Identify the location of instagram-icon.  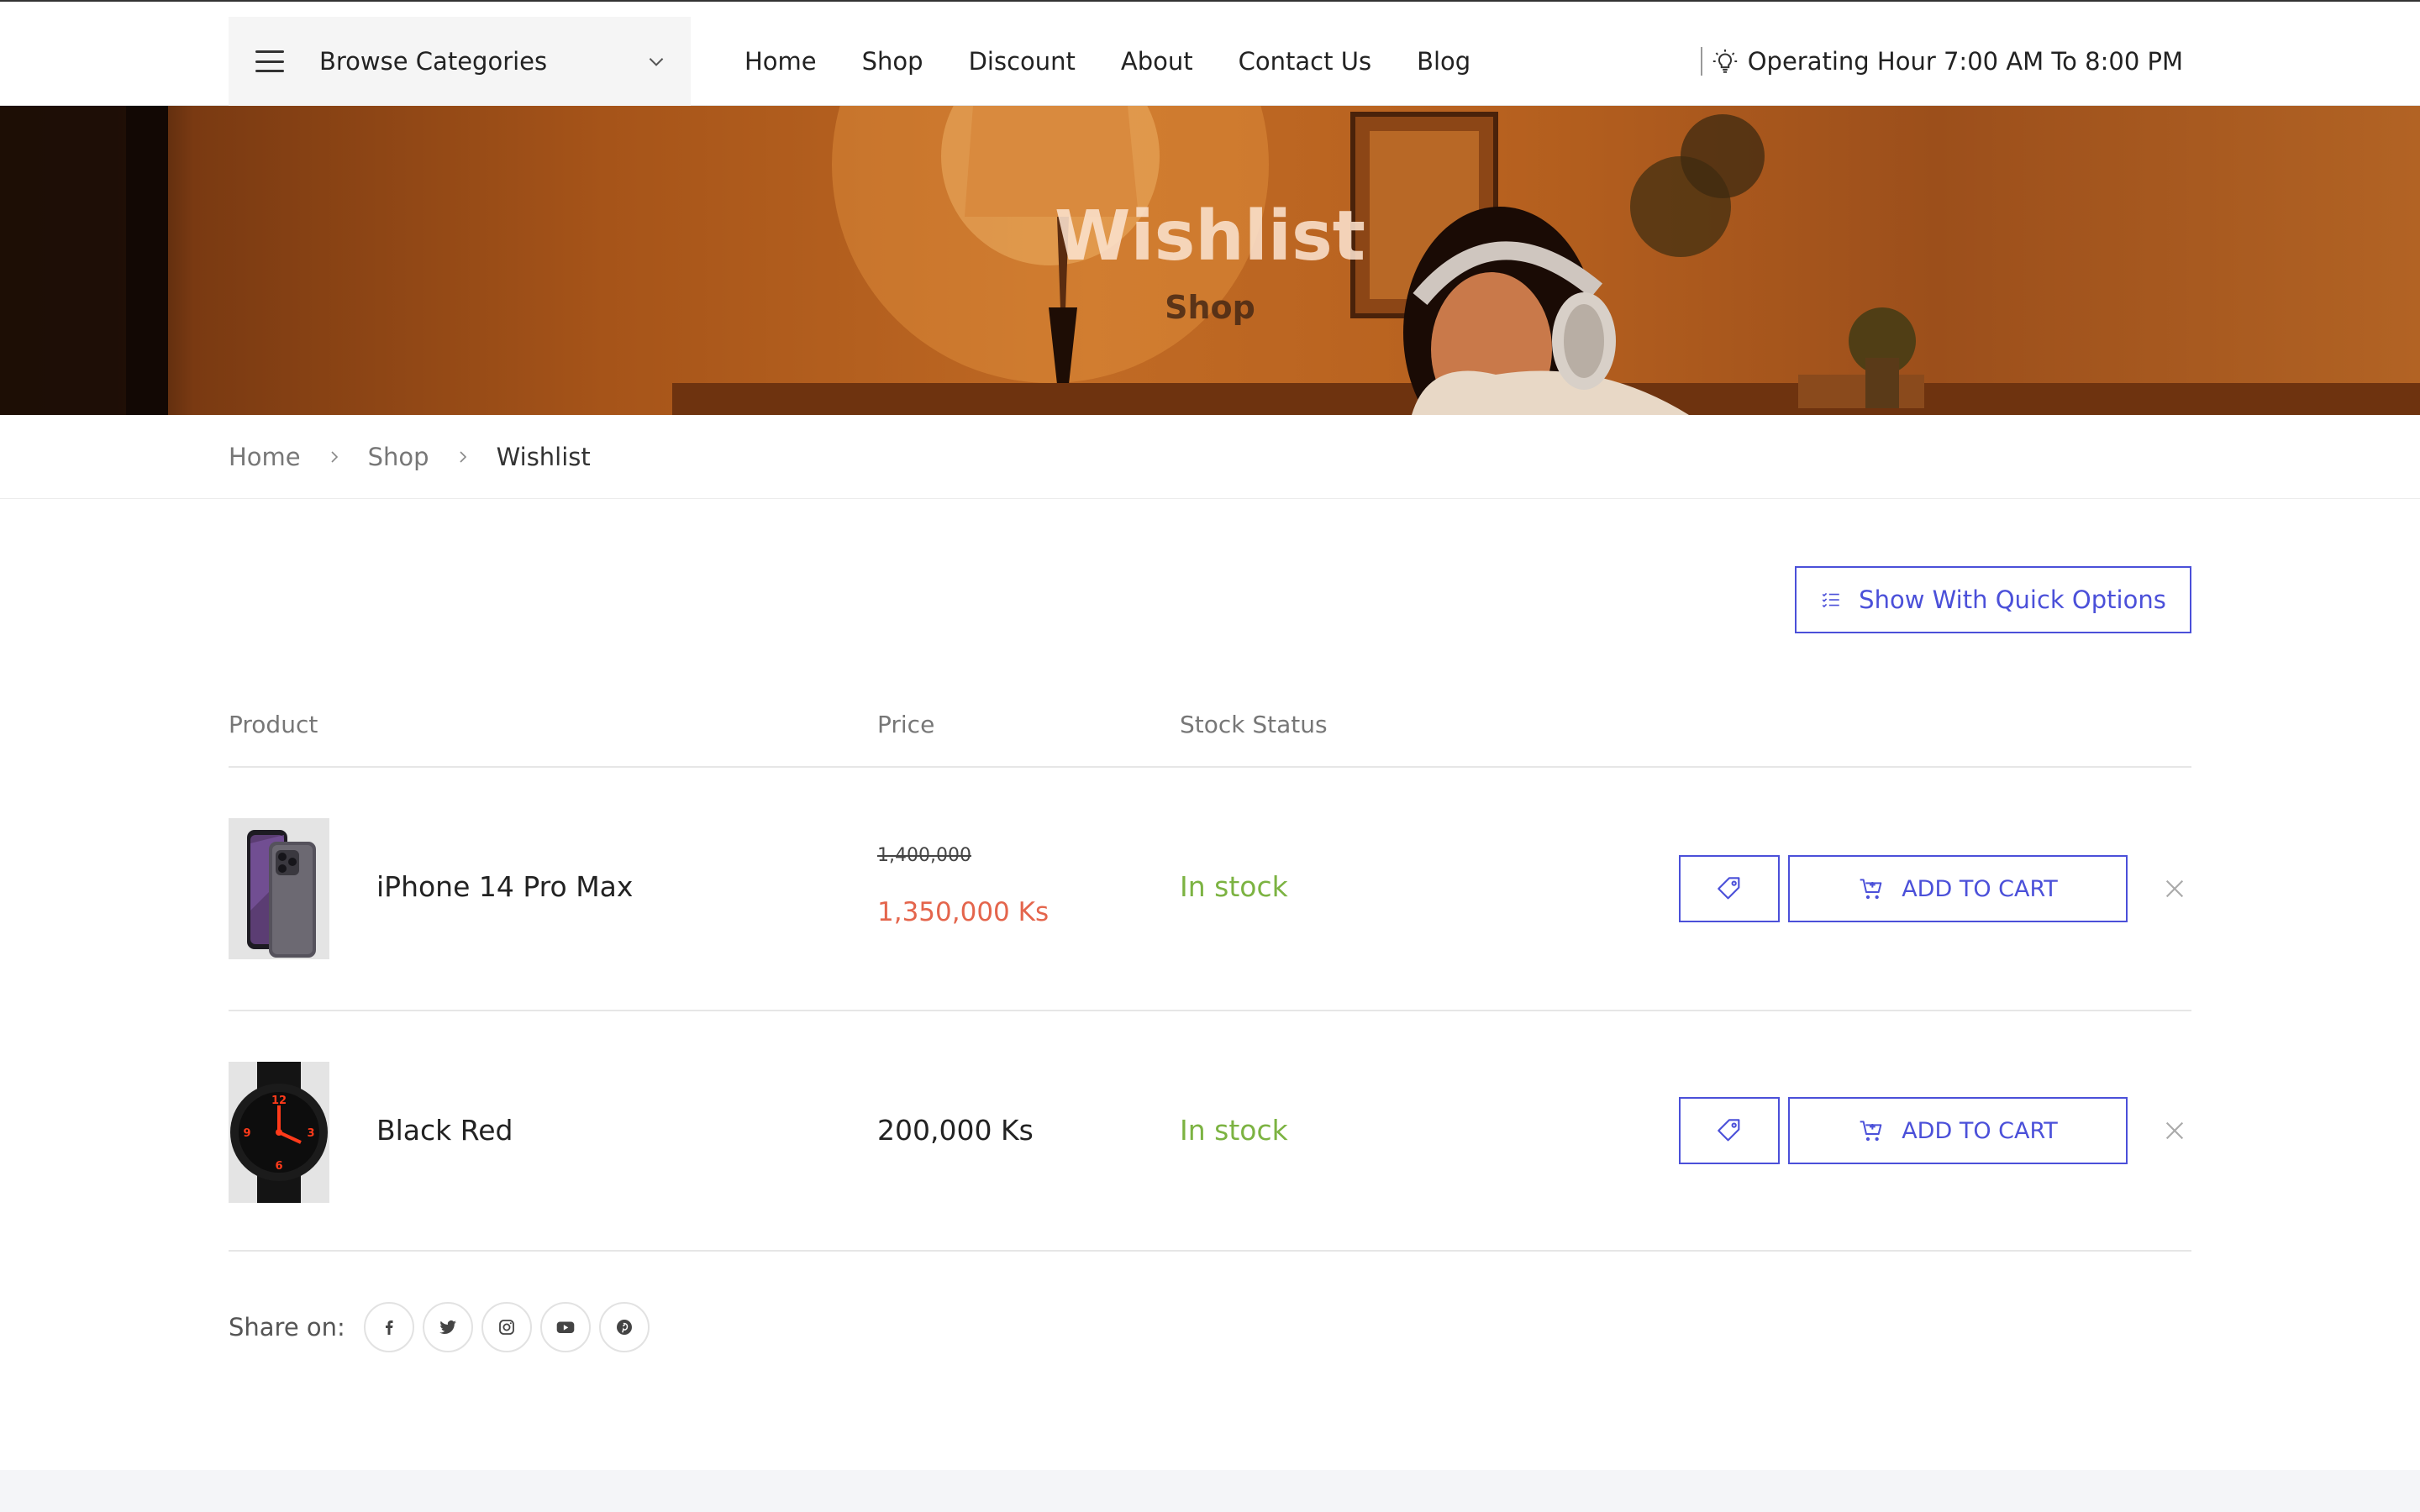
(506, 1327).